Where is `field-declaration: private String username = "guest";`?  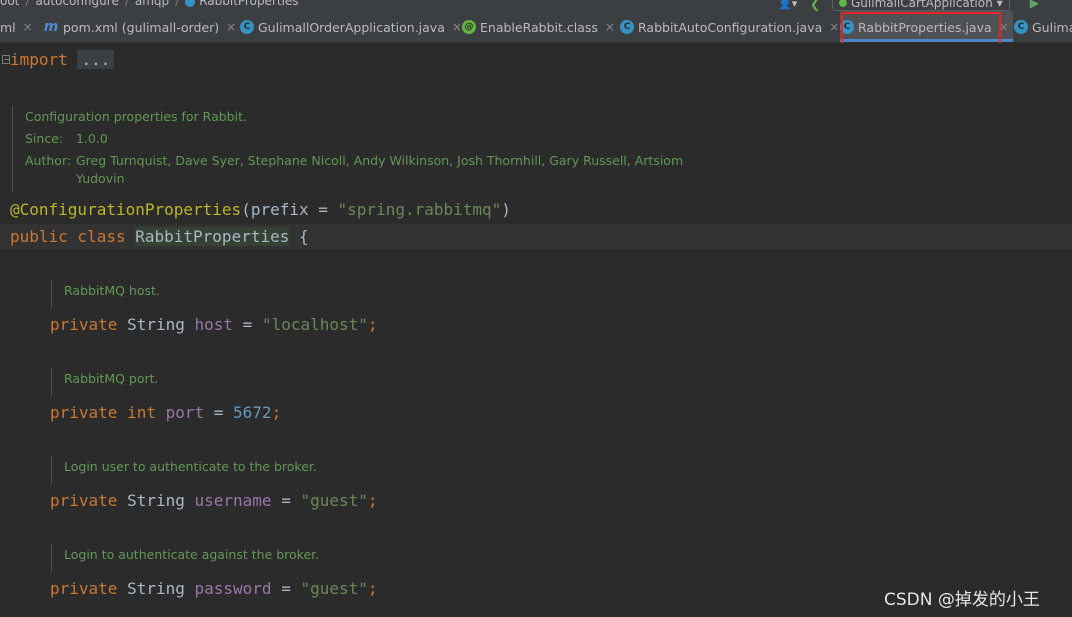
field-declaration: private String username = "guest"; is located at coordinates (214, 501).